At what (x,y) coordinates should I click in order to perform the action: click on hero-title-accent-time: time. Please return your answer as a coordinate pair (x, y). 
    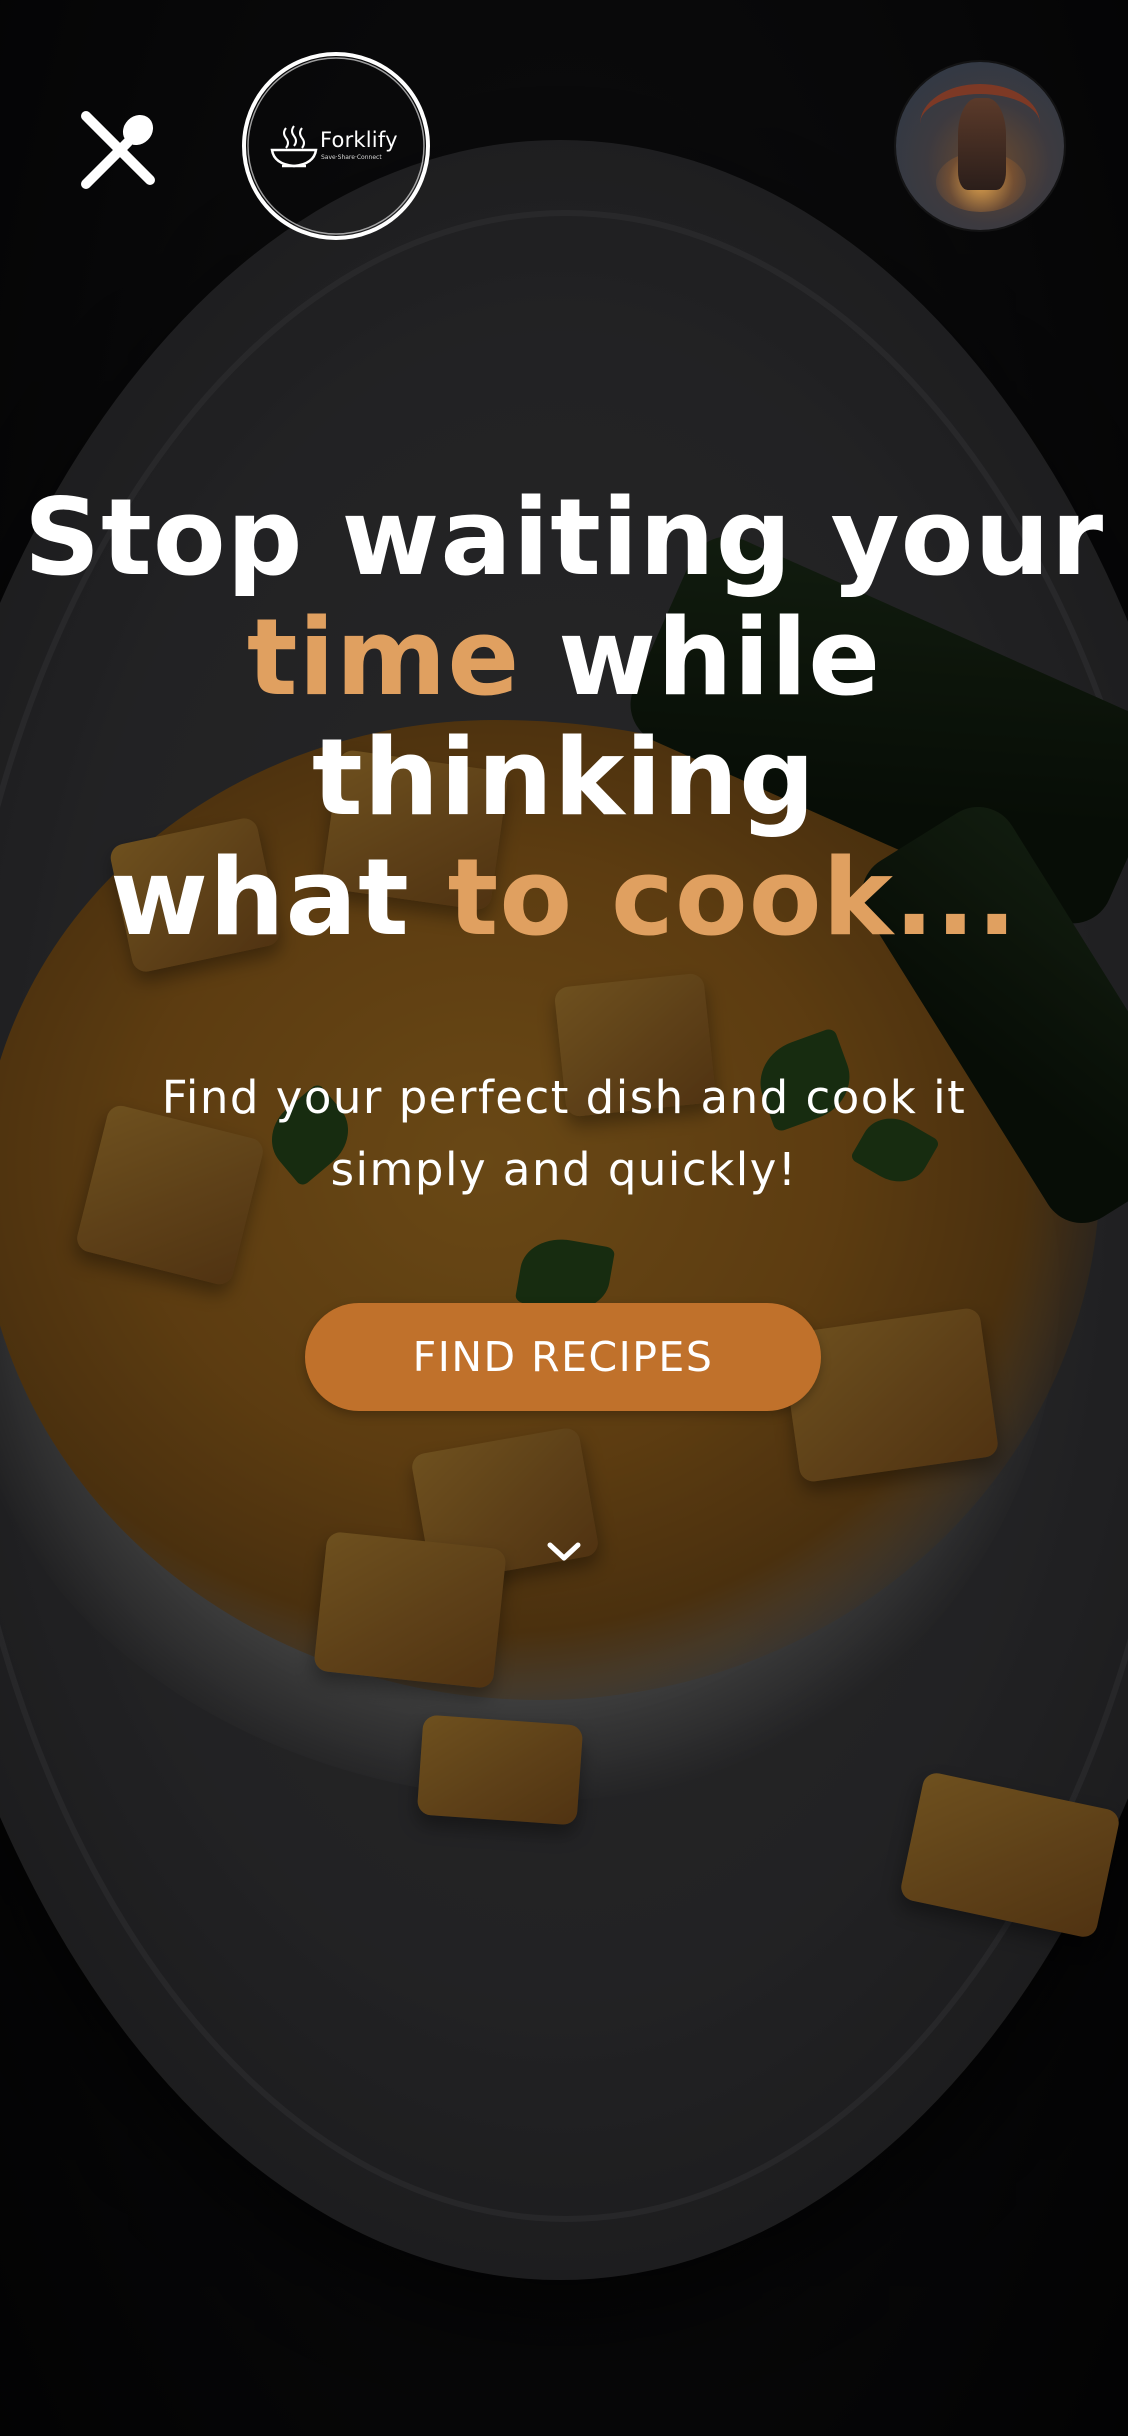
    Looking at the image, I should click on (383, 657).